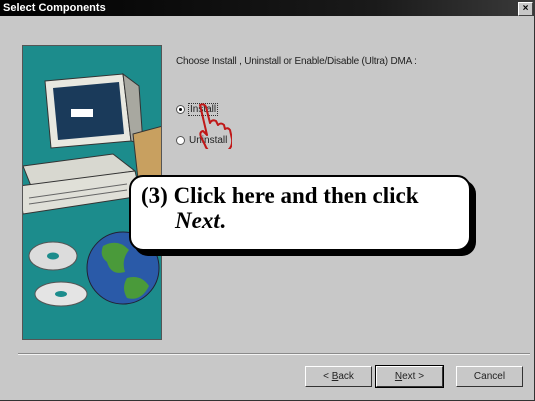  I want to click on next-rest: ext, so click(409, 376).